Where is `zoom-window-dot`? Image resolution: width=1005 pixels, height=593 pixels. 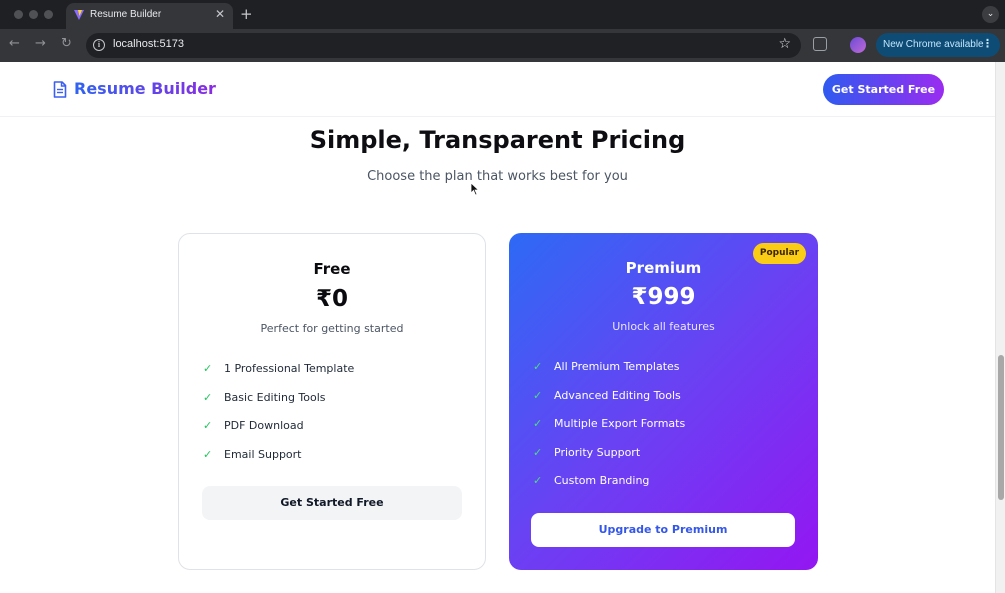
zoom-window-dot is located at coordinates (48, 14).